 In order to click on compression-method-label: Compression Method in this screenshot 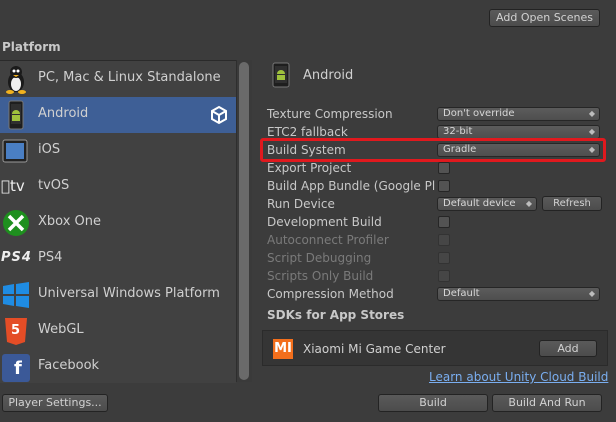, I will do `click(330, 294)`.